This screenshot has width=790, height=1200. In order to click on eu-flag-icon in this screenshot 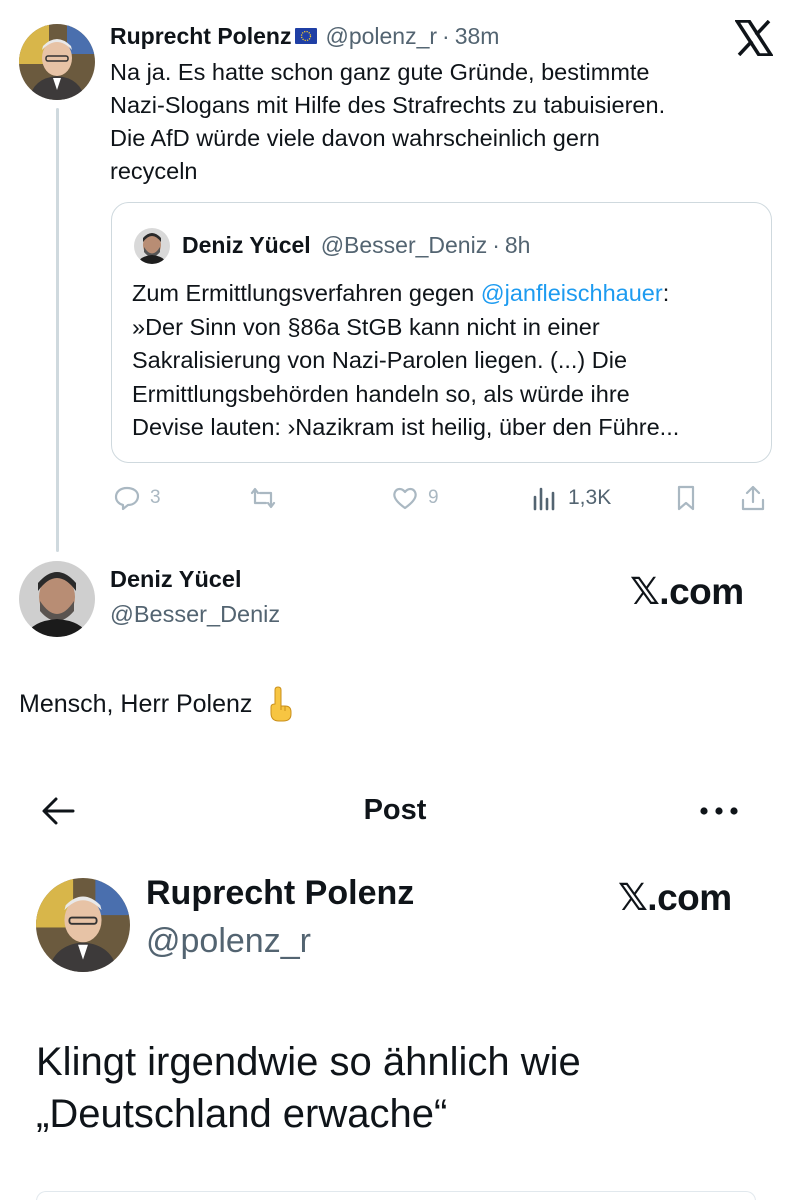, I will do `click(306, 36)`.